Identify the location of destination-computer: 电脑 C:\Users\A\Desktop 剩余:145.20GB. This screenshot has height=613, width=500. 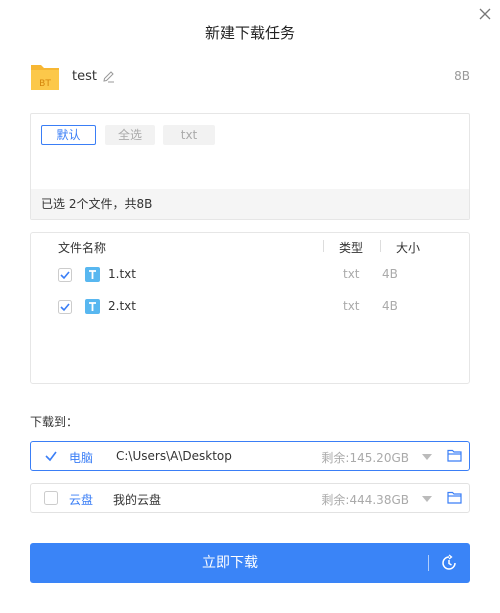
(250, 456).